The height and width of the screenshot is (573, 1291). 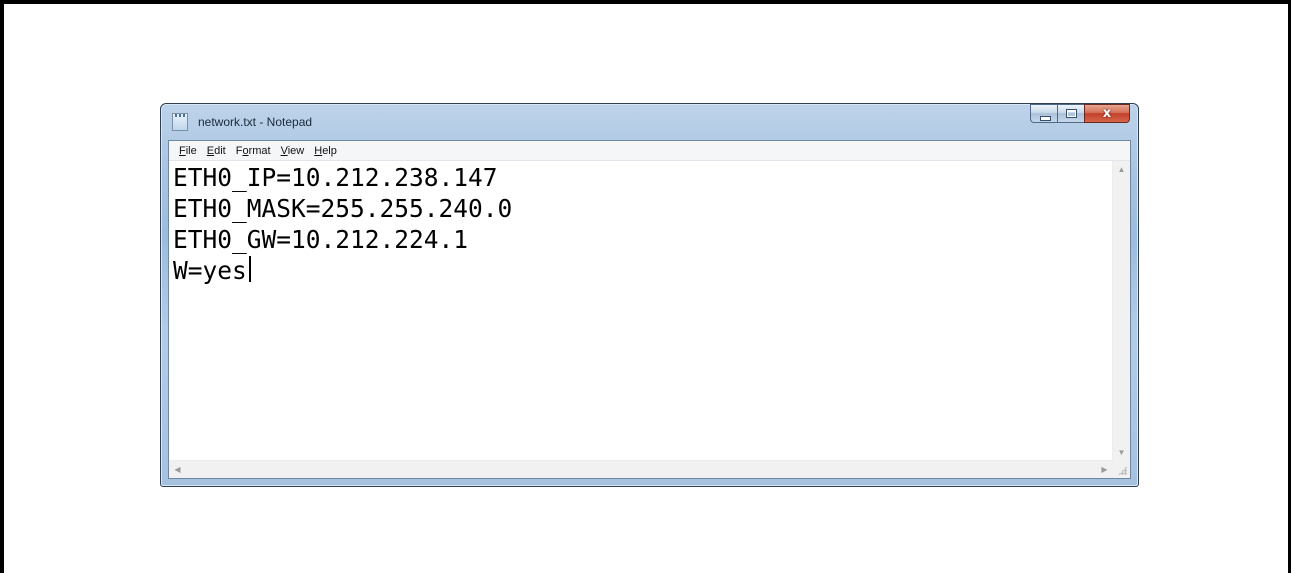 What do you see at coordinates (1104, 469) in the screenshot?
I see `scroll-right-arrow-icon: ▶` at bounding box center [1104, 469].